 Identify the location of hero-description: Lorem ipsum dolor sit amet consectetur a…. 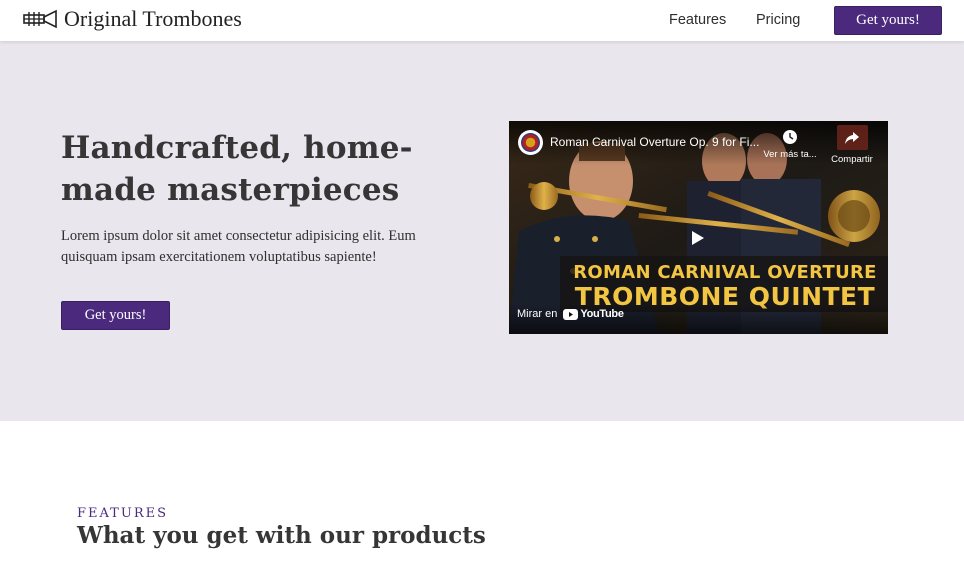
(238, 246).